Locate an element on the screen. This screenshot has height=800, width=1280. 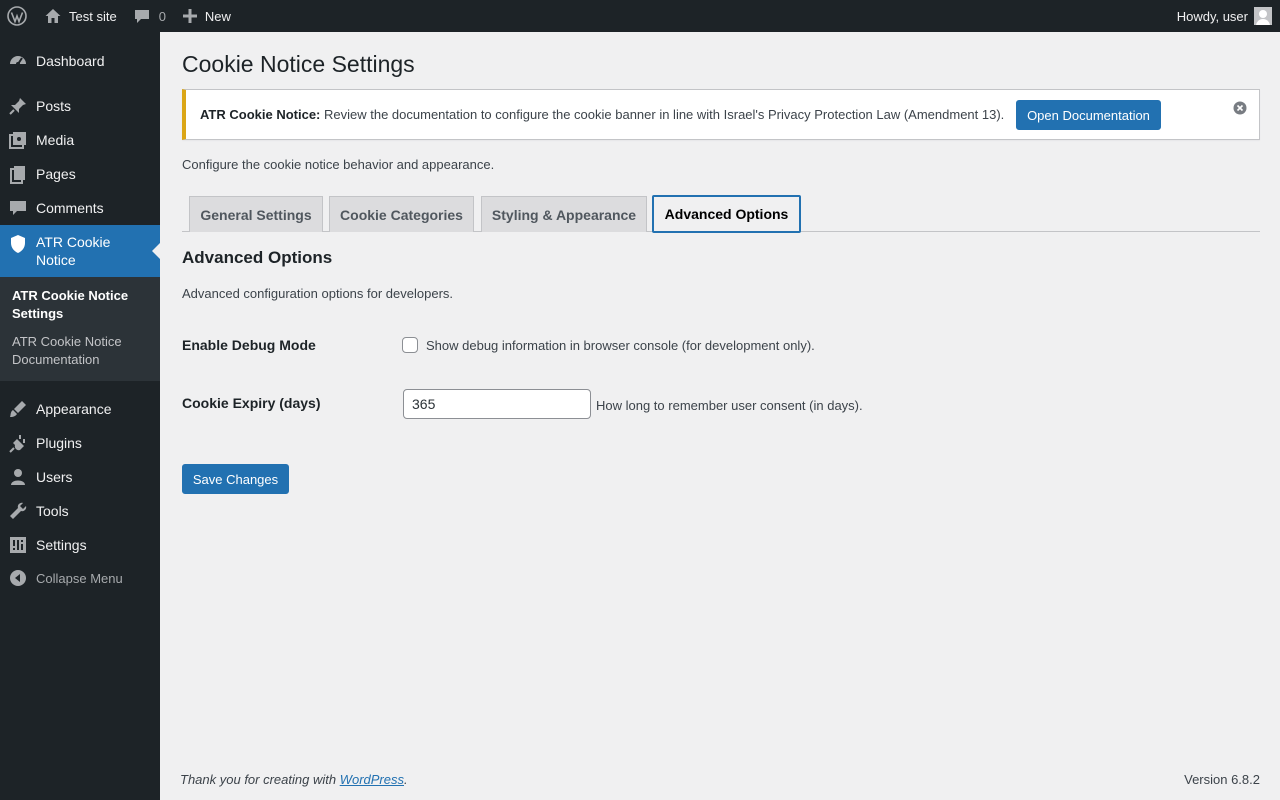
submenu-item-settings: ATR Cookie Notice Settings is located at coordinates (82, 305).